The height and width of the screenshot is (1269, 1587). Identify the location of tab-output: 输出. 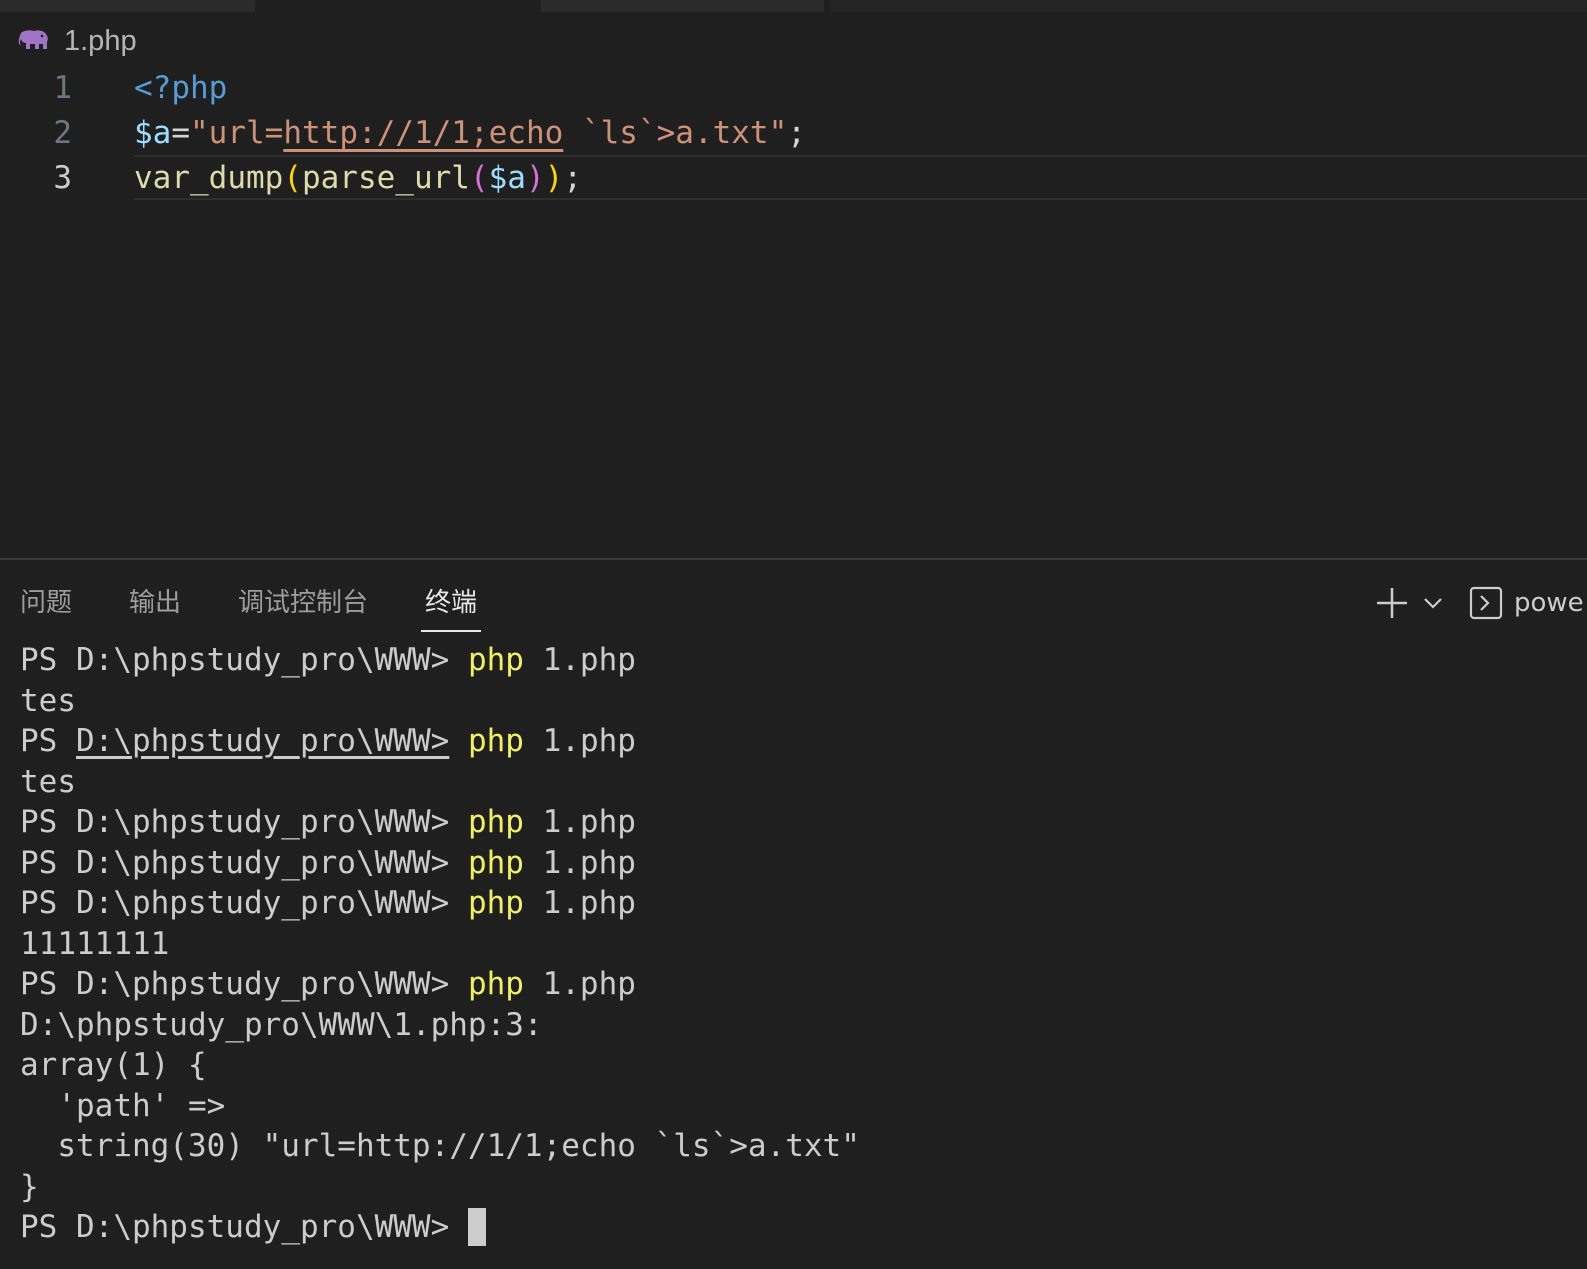
(155, 604).